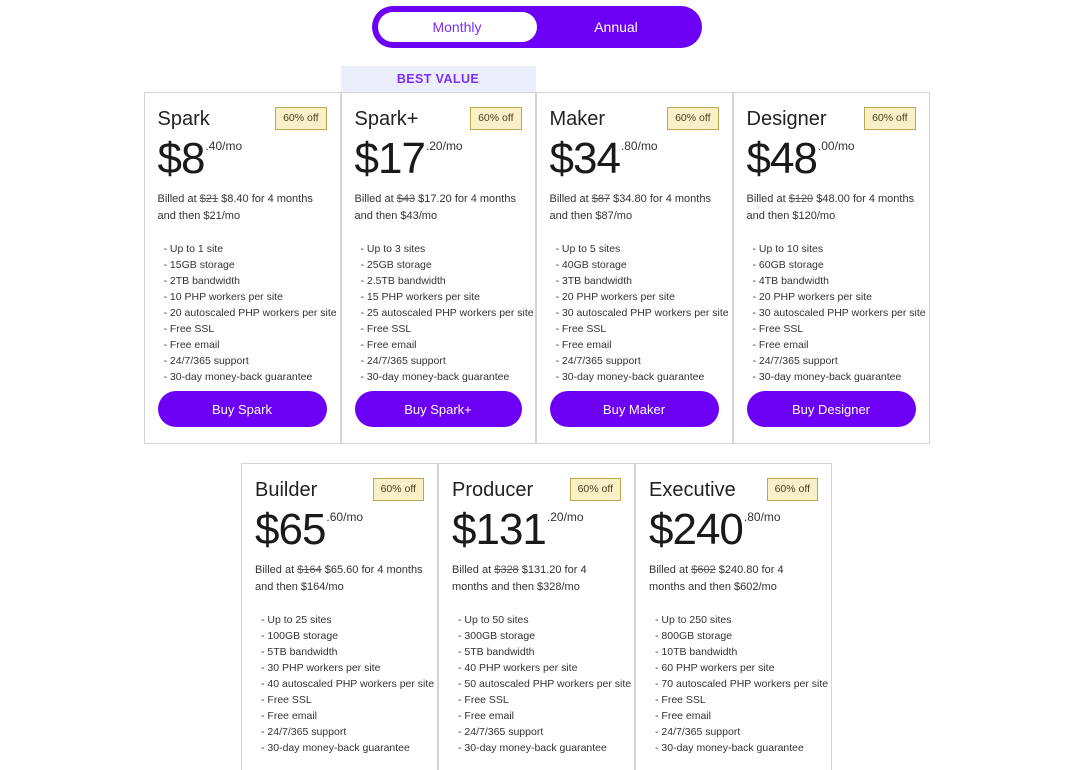 The image size is (1073, 770). Describe the element at coordinates (386, 119) in the screenshot. I see `plan-name: Spark+` at that location.